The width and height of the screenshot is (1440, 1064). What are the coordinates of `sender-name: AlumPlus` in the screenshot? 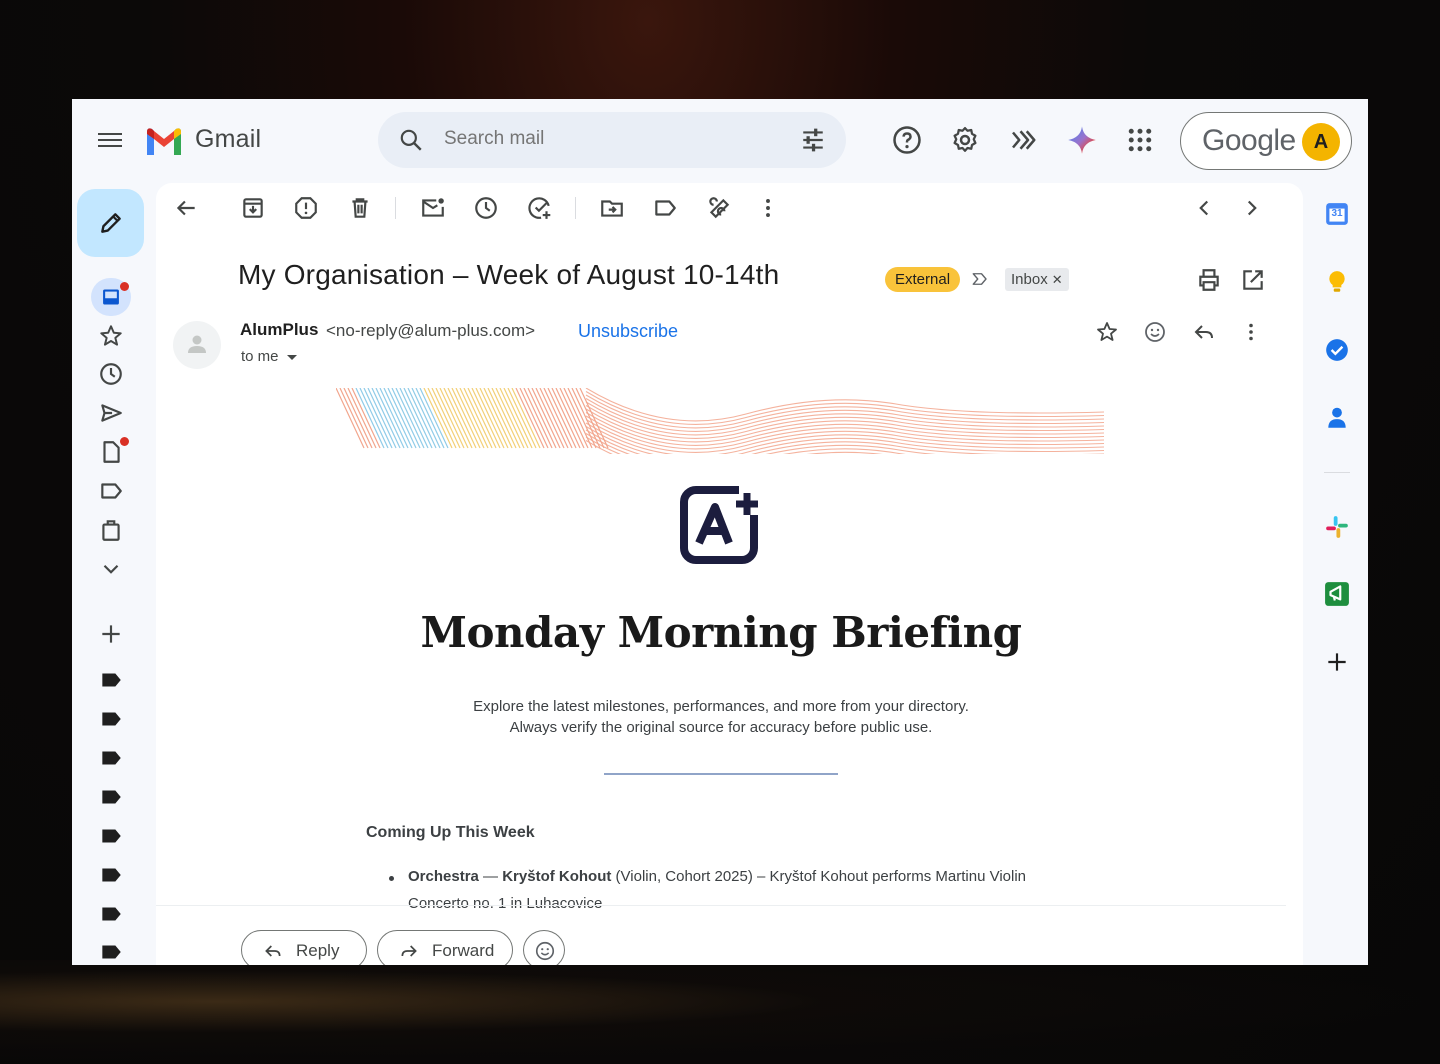 It's located at (279, 329).